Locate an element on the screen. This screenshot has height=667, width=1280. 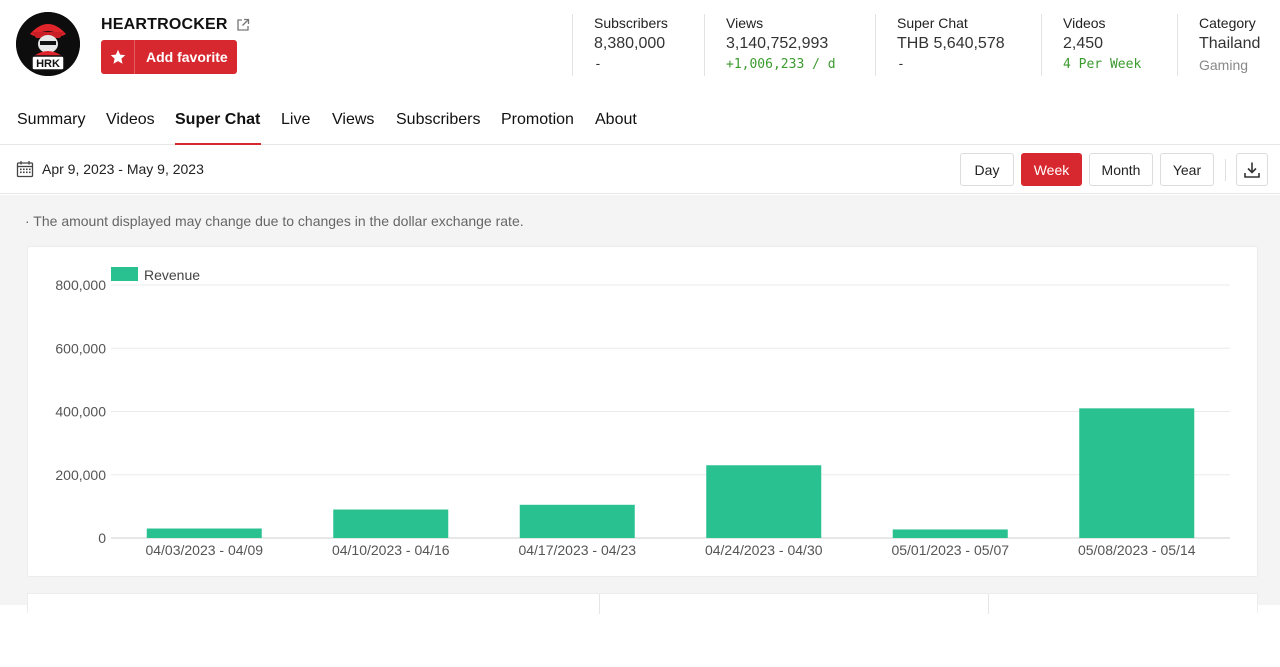
stat-value: Thailand is located at coordinates (1230, 43).